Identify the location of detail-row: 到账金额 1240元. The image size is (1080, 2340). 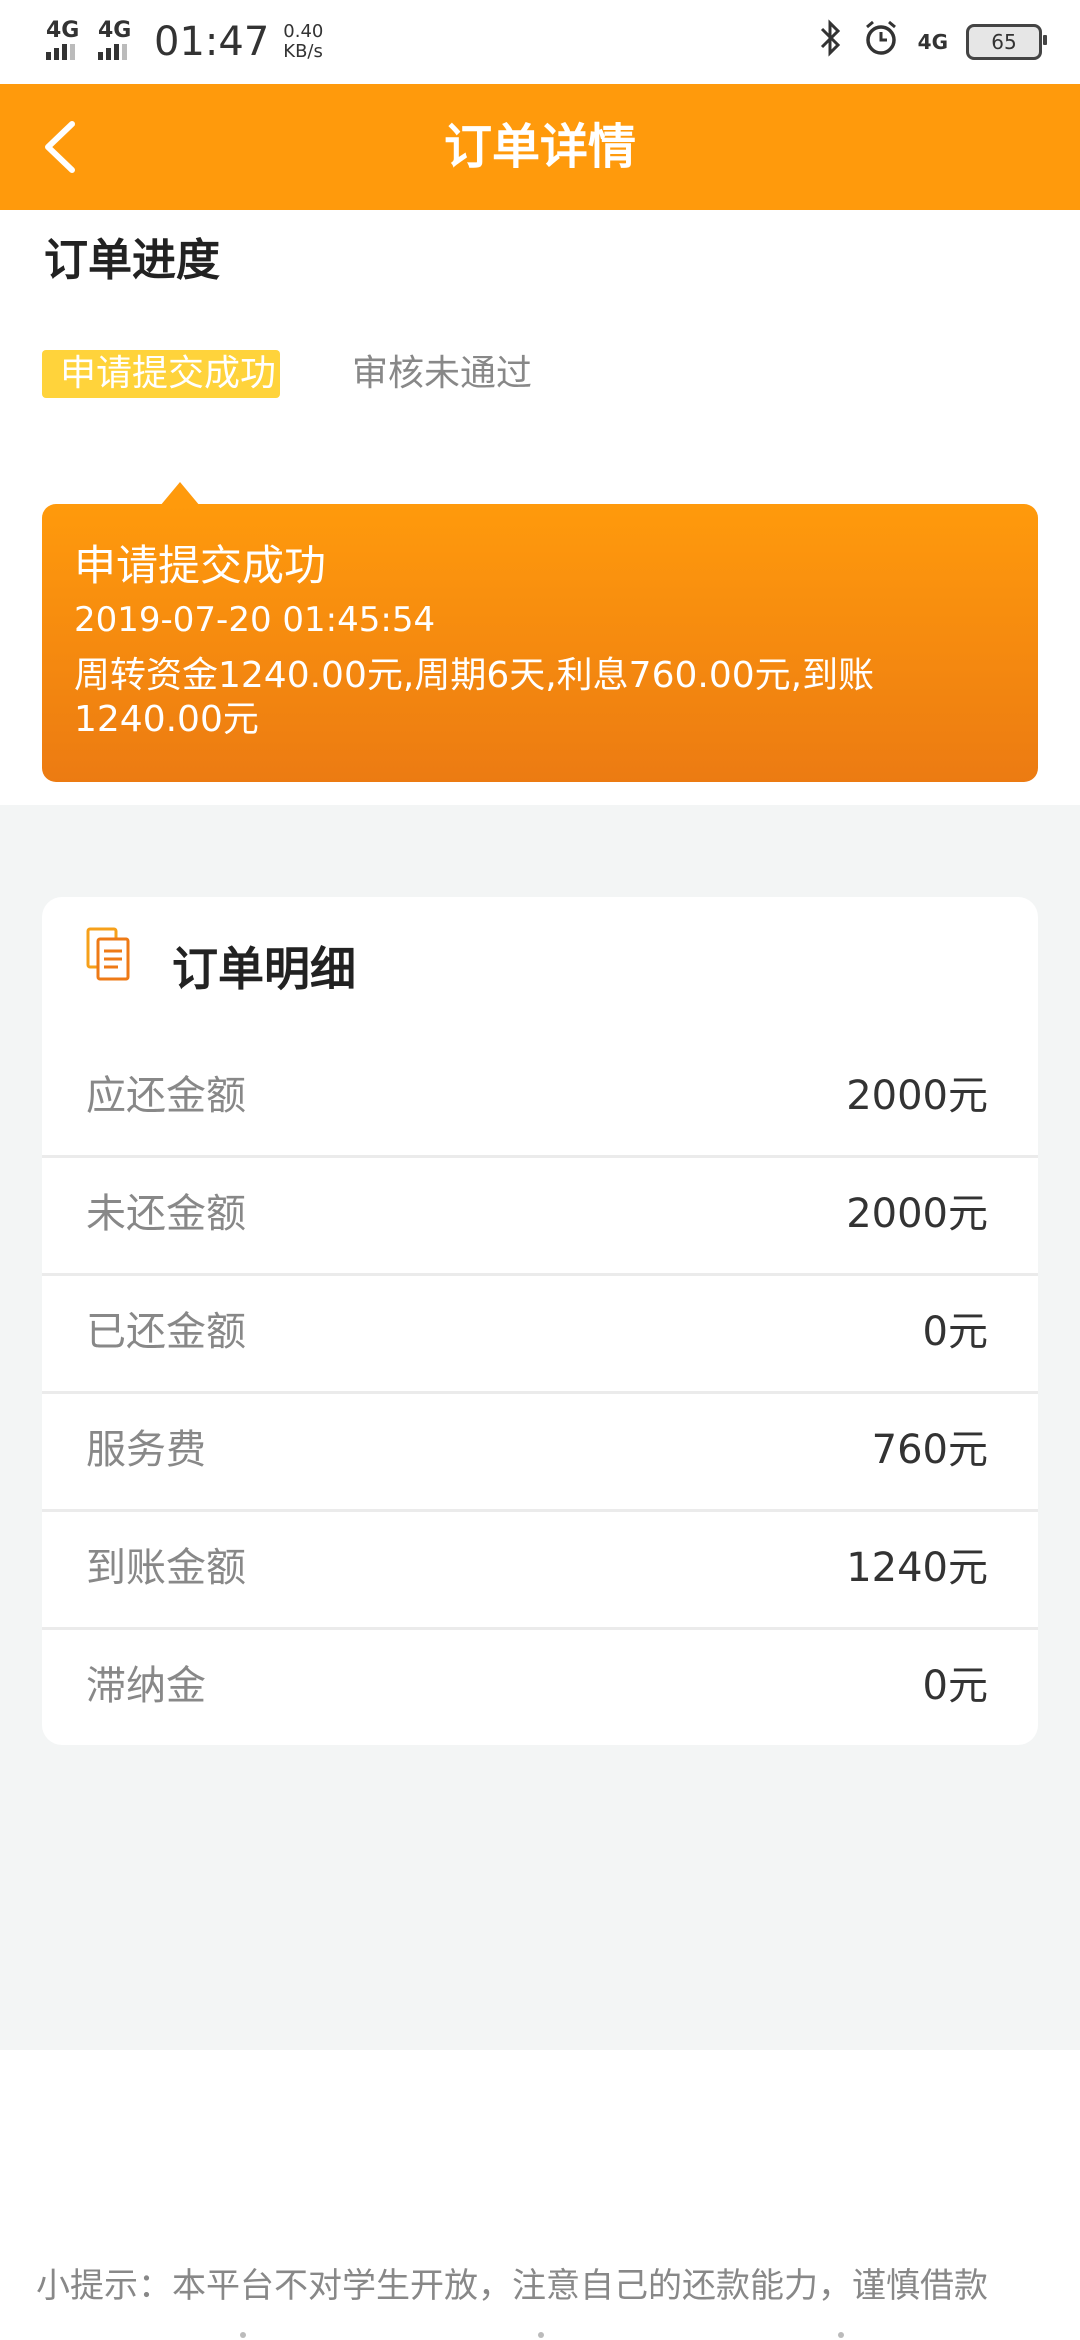
(540, 1569).